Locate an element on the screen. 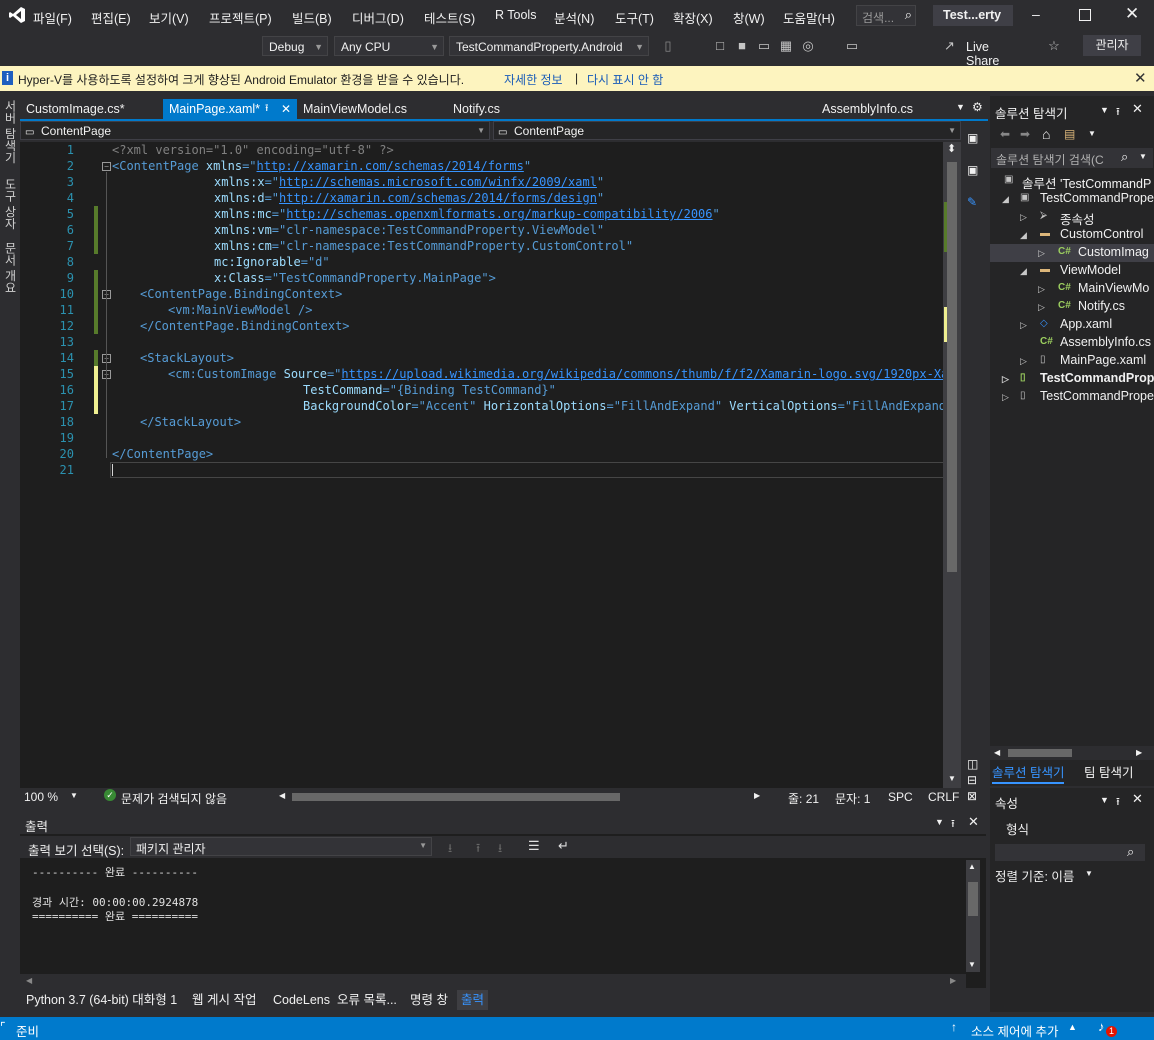 The width and height of the screenshot is (1154, 1040). tree-item-mainpage-xaml: ▷ ▯ MainPage.xaml is located at coordinates (1070, 361).